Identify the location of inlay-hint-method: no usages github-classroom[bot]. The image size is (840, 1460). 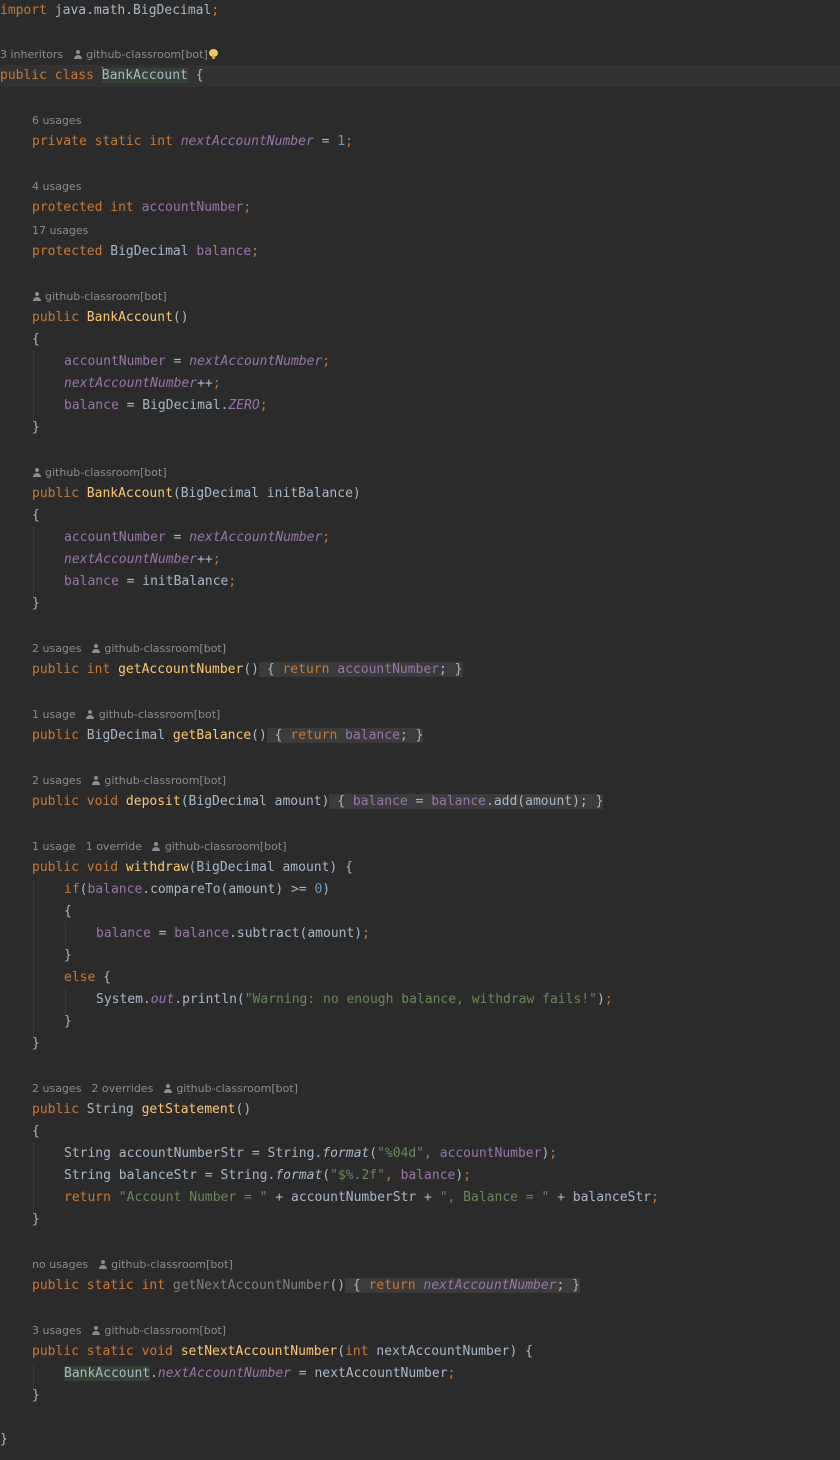
(132, 1265).